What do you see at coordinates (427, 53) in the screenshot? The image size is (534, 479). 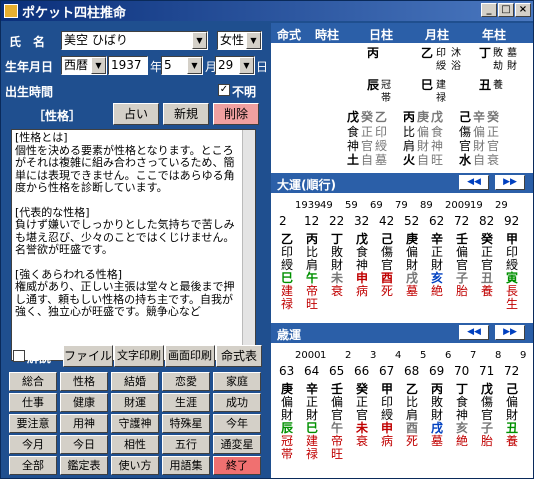 I see `stem-month: 乙` at bounding box center [427, 53].